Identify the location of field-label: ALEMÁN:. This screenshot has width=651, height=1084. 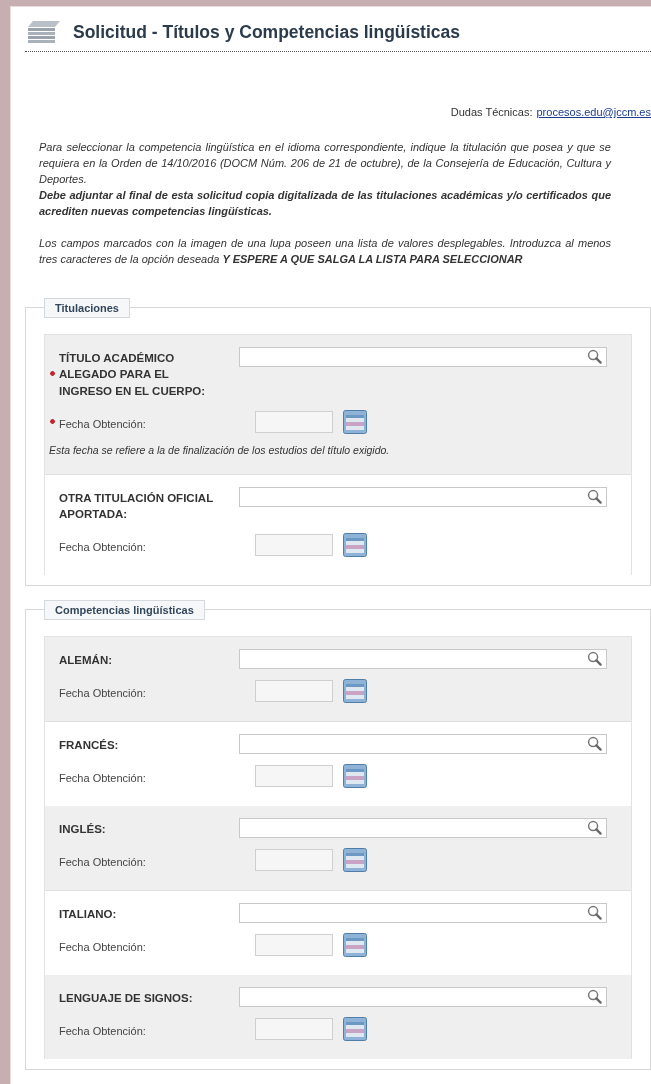
(86, 660).